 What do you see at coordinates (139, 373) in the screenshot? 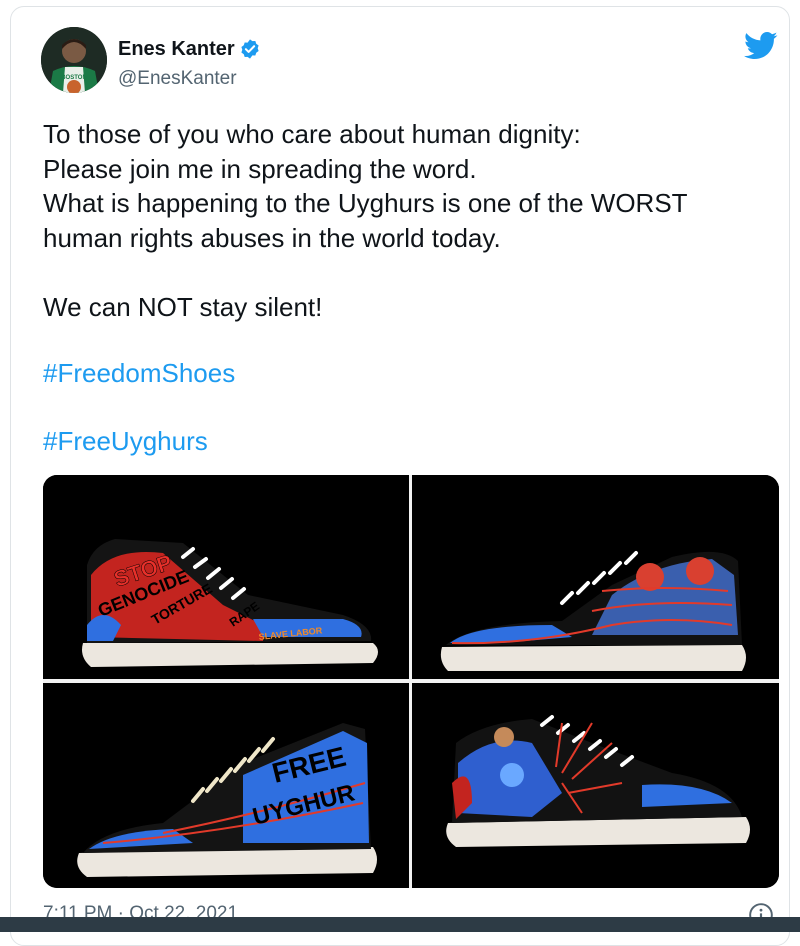
I see `hashtag-freedomshoes: #FreedomShoes` at bounding box center [139, 373].